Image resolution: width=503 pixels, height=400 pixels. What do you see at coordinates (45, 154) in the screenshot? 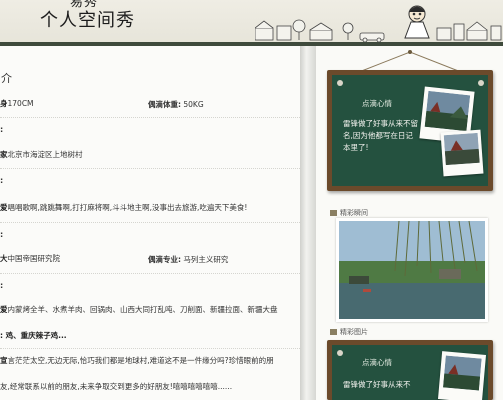
I see `home-value: 北京市海淀区上地树村` at bounding box center [45, 154].